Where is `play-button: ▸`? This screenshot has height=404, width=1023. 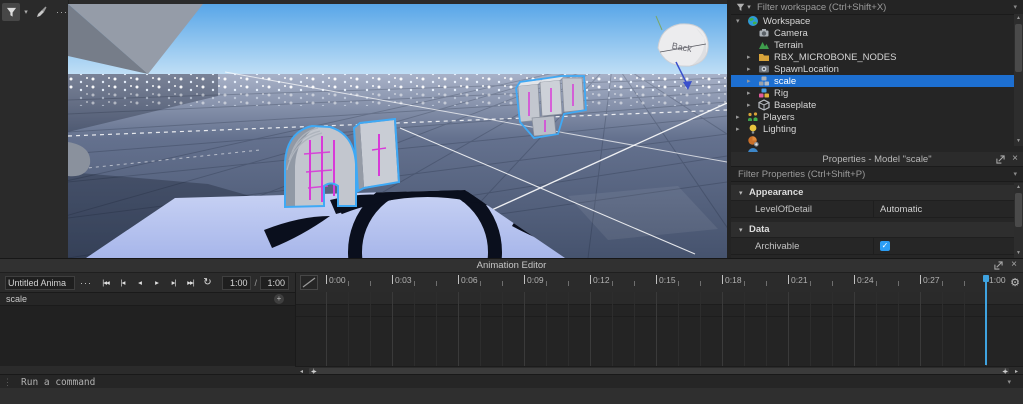
play-button: ▸ is located at coordinates (156, 282).